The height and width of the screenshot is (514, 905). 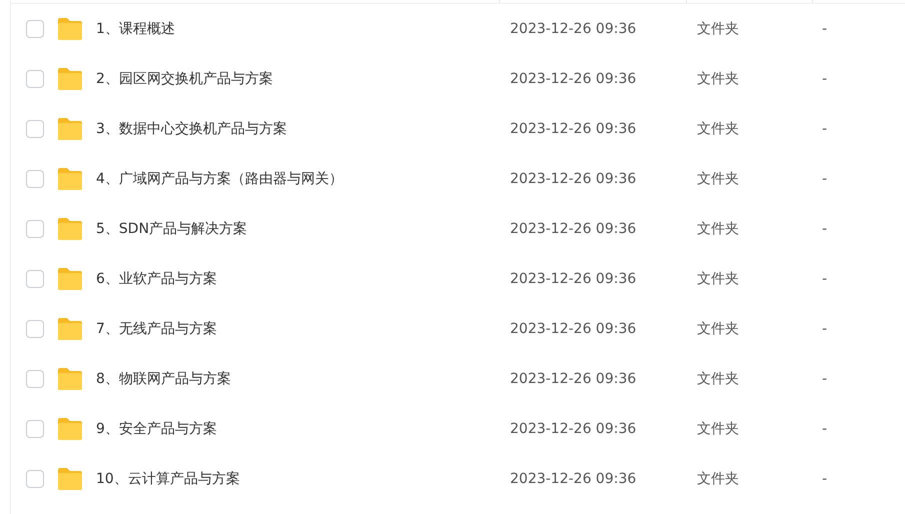 I want to click on file-name: 6、业软产品与方案, so click(x=156, y=279).